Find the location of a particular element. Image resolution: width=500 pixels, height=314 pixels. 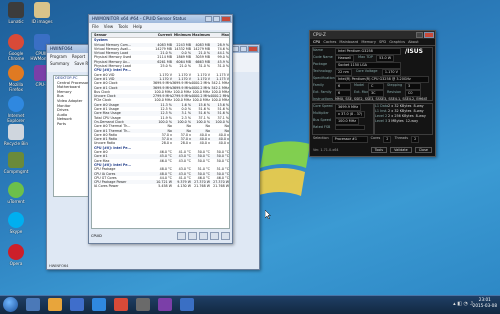

desktop-icon-label: Google Chrome is located at coordinates (16, 56).